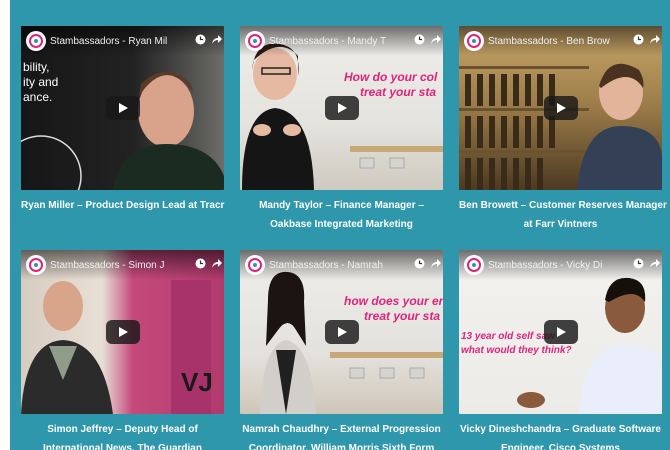 The height and width of the screenshot is (450, 670). What do you see at coordinates (393, 301) in the screenshot?
I see `overlay-text-line: how does your en` at bounding box center [393, 301].